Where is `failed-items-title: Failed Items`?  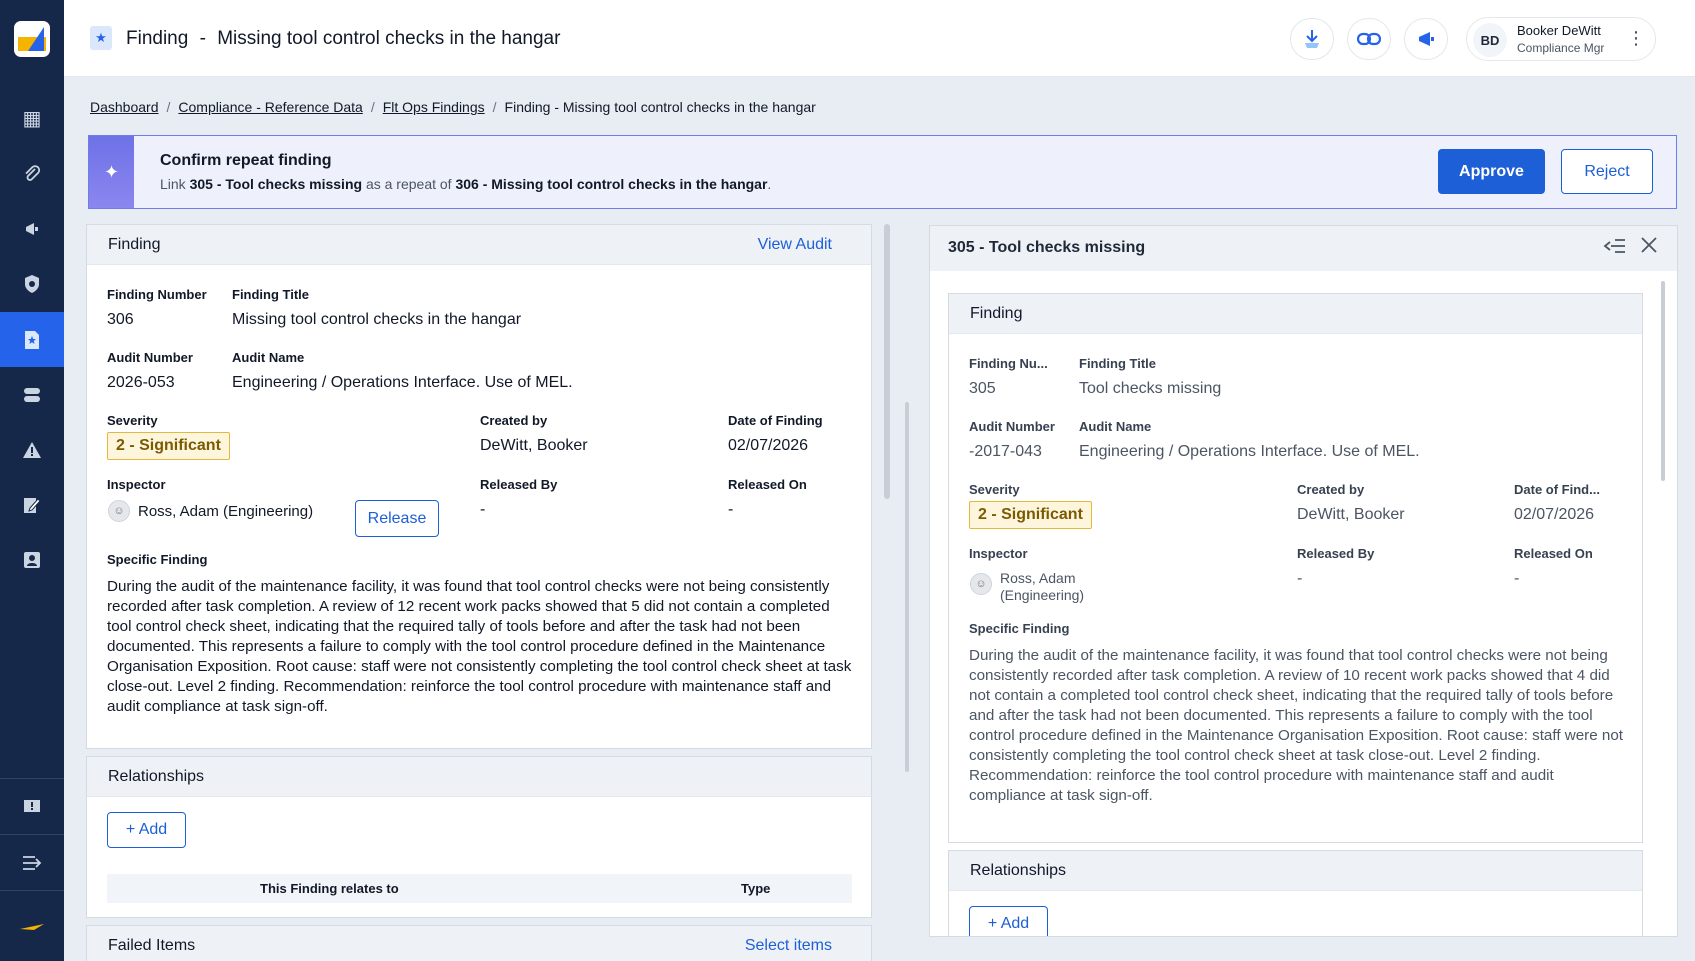 failed-items-title: Failed Items is located at coordinates (152, 945).